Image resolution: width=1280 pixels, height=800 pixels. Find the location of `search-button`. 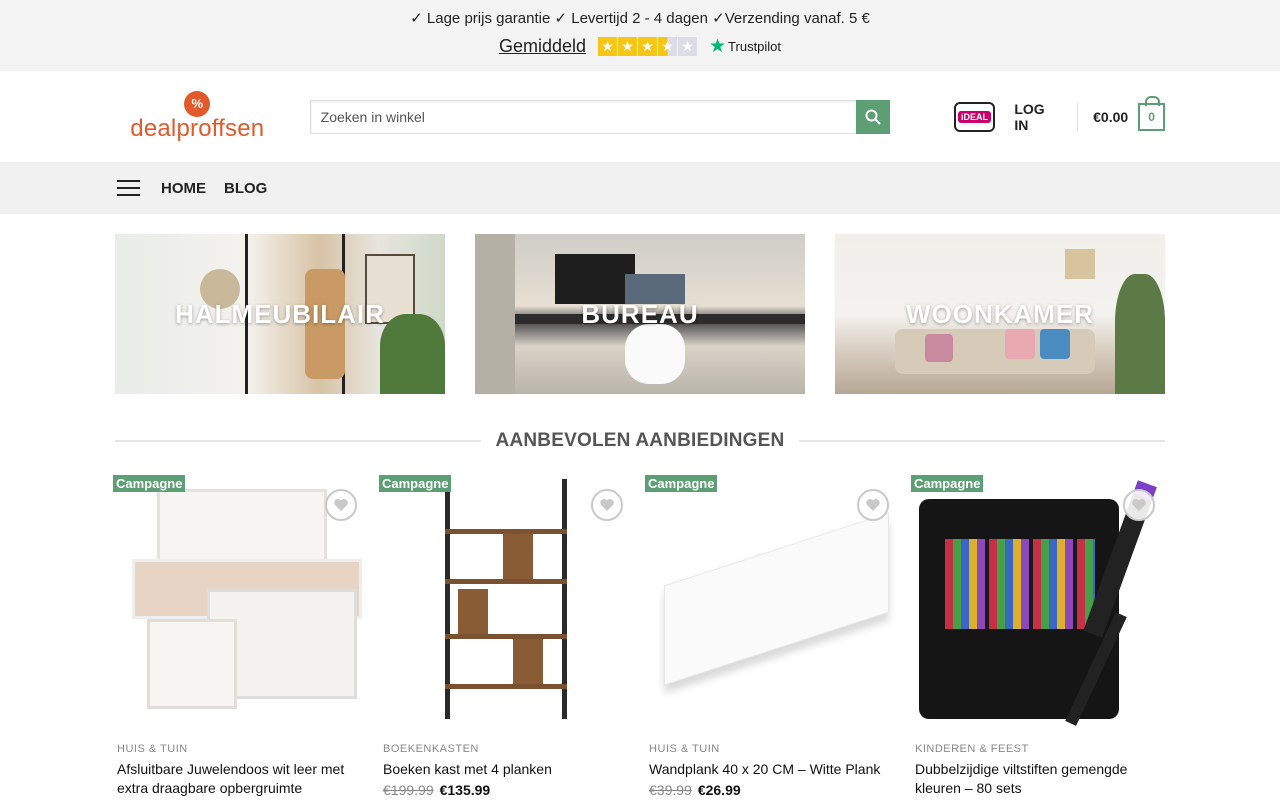

search-button is located at coordinates (872, 116).